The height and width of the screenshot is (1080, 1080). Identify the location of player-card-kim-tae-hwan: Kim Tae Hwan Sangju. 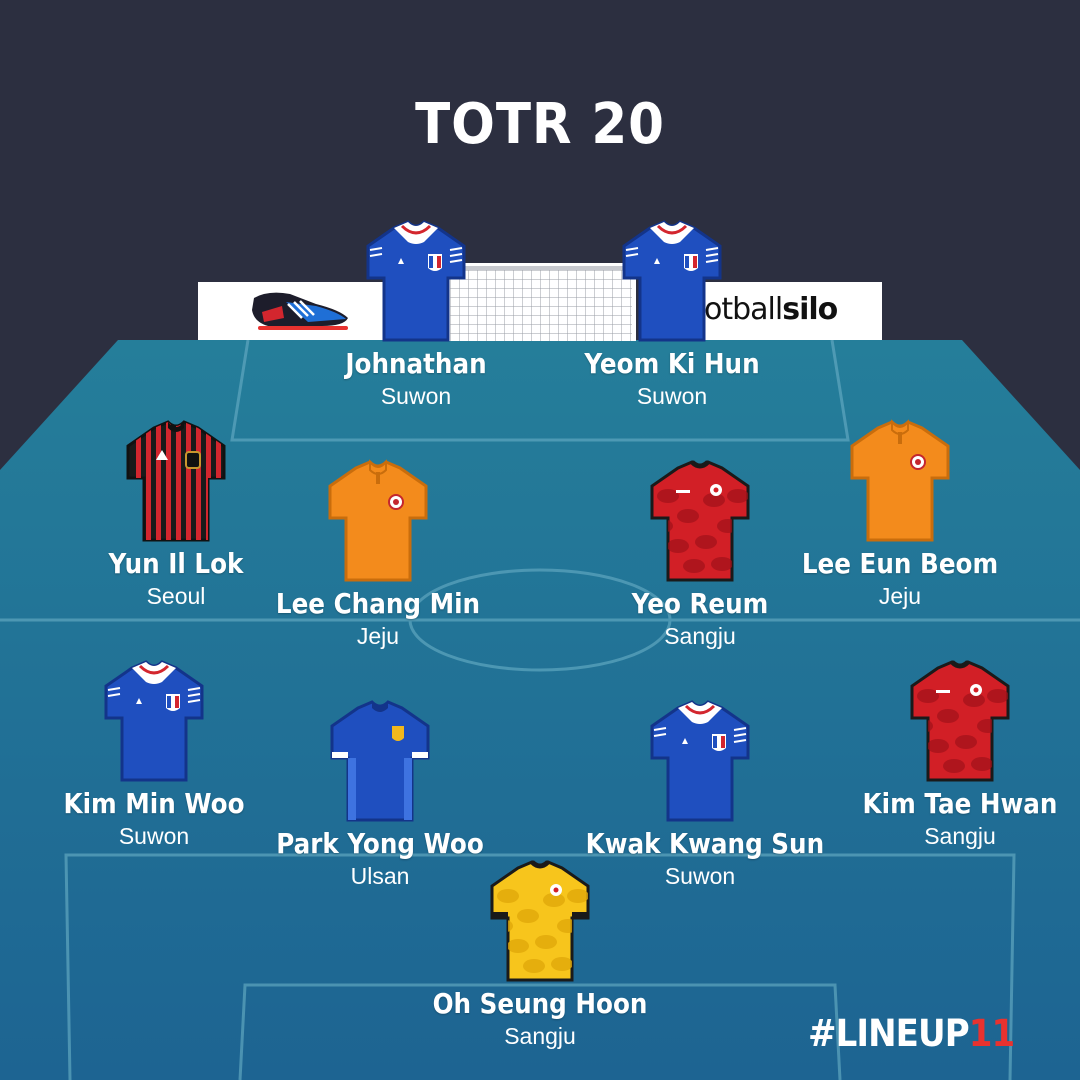
(955, 753).